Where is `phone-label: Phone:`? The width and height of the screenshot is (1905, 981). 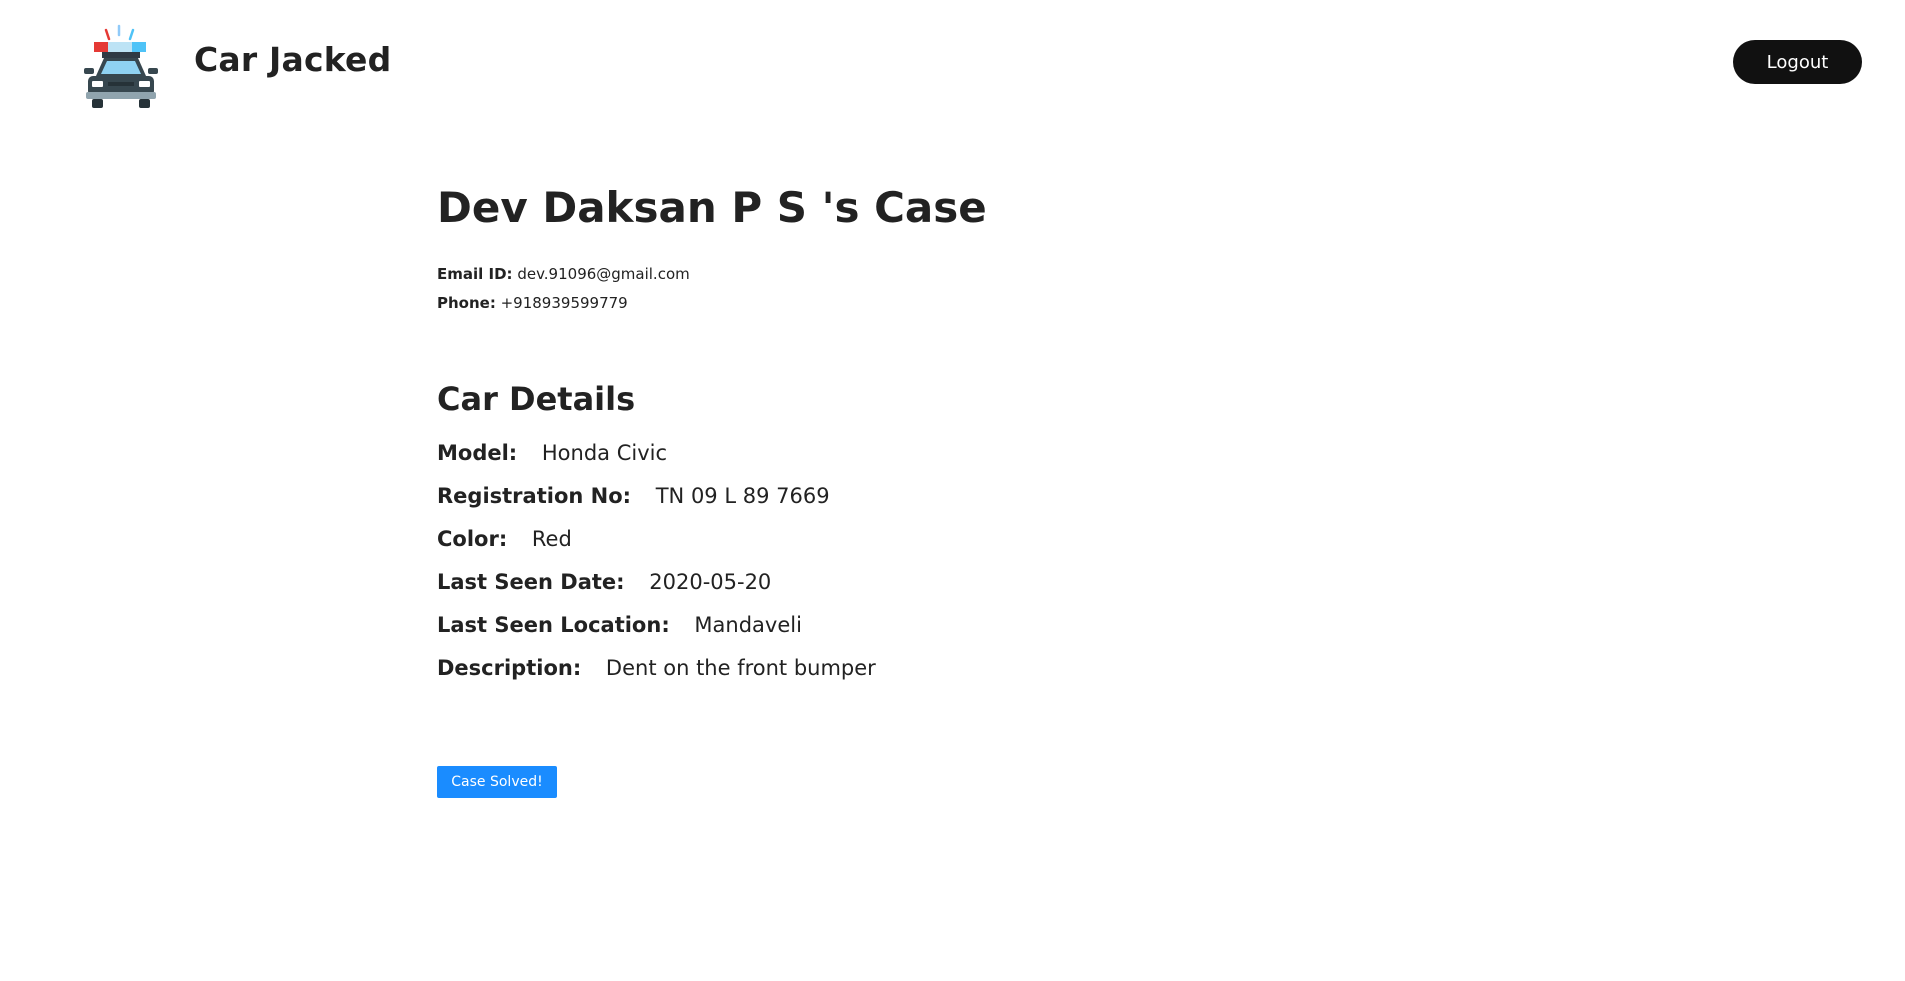 phone-label: Phone: is located at coordinates (466, 303).